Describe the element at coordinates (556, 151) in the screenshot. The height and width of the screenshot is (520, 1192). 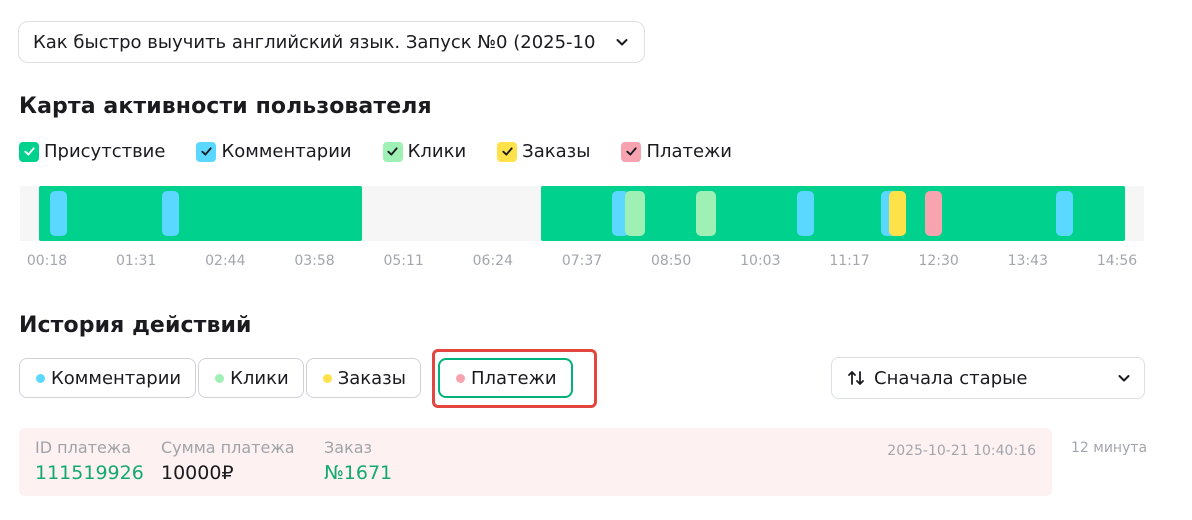
I see `legend-label: Заказы` at that location.